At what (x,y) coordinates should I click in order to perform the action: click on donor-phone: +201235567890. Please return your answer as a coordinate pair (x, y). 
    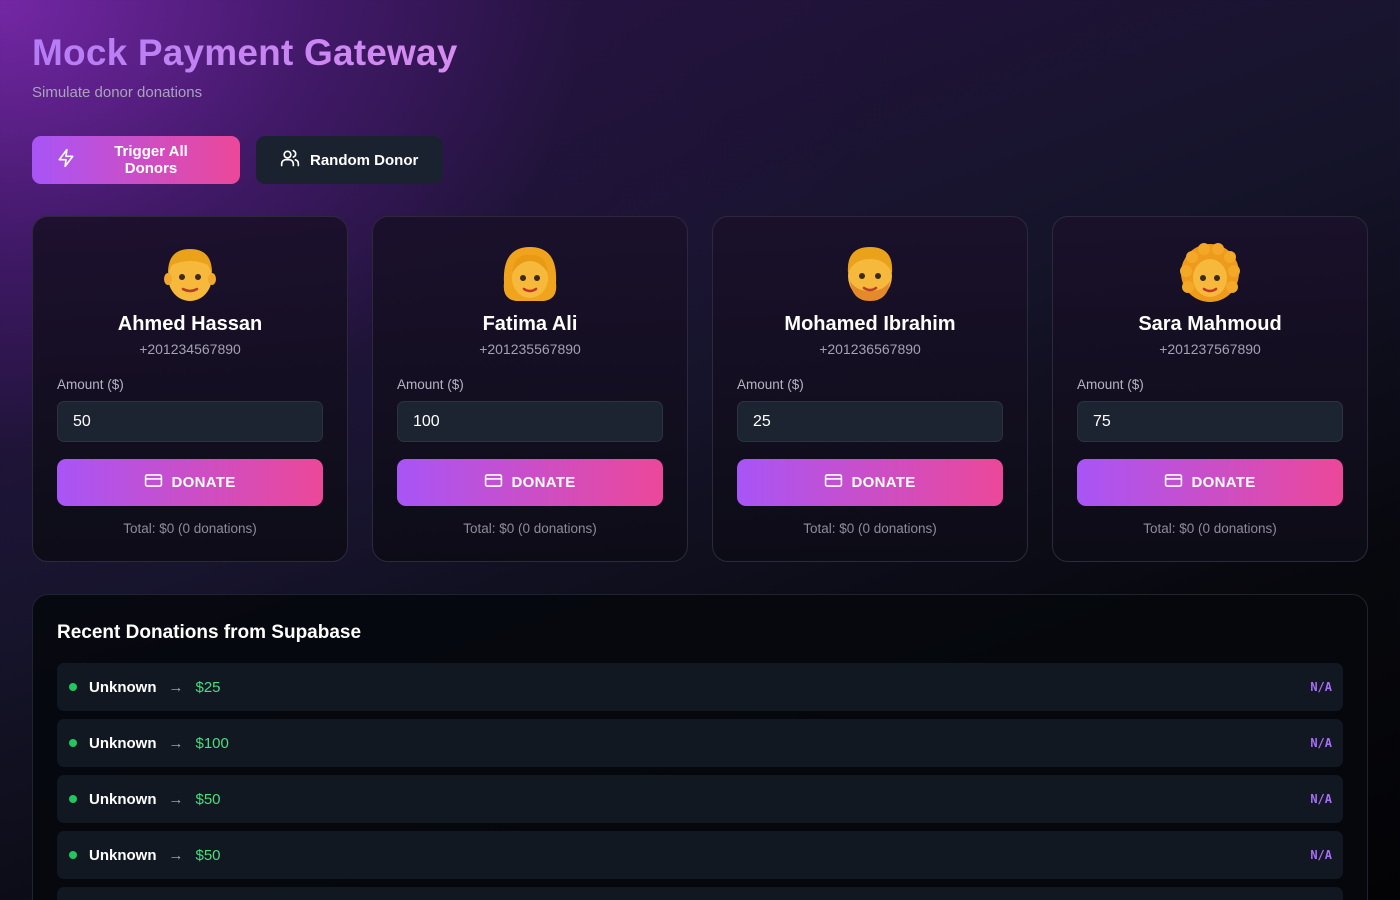
    Looking at the image, I should click on (530, 349).